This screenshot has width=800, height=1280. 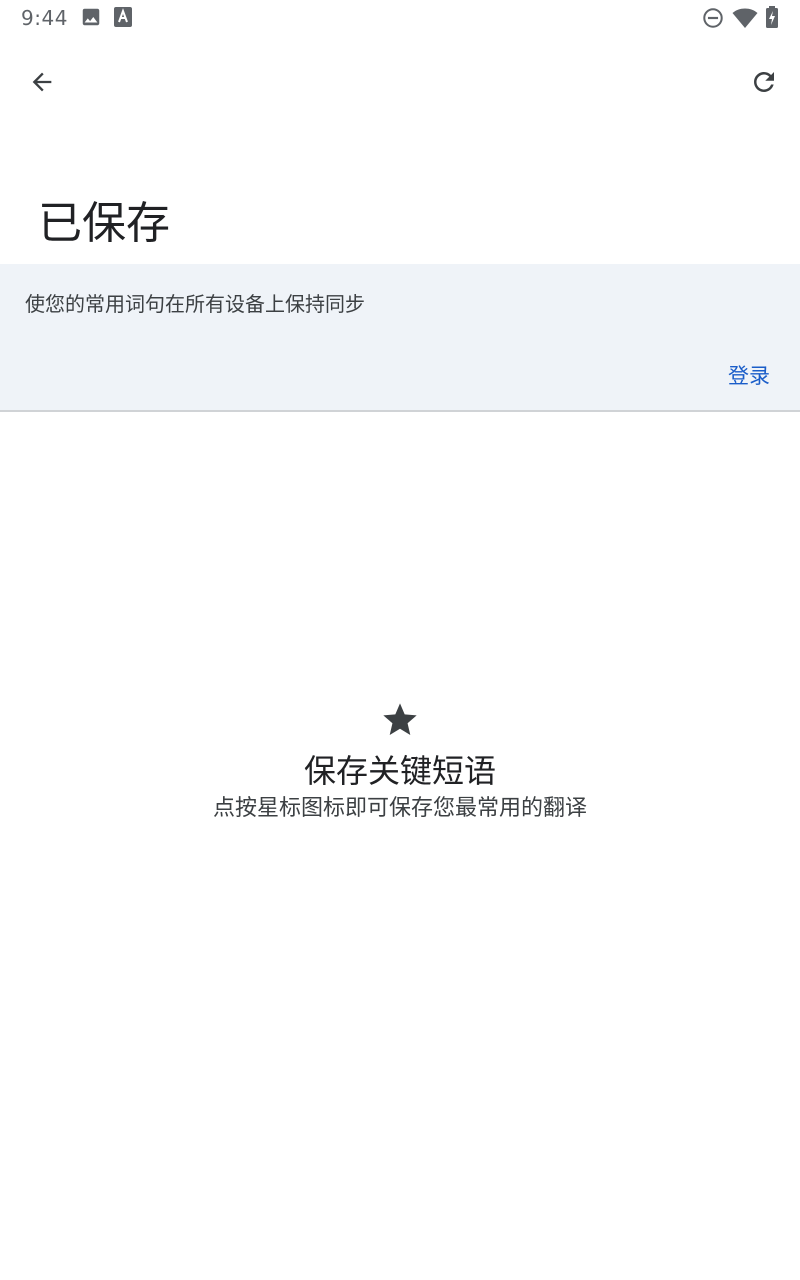 What do you see at coordinates (195, 304) in the screenshot?
I see `sync-message: 使您的常用词句在所有设备上保持同步` at bounding box center [195, 304].